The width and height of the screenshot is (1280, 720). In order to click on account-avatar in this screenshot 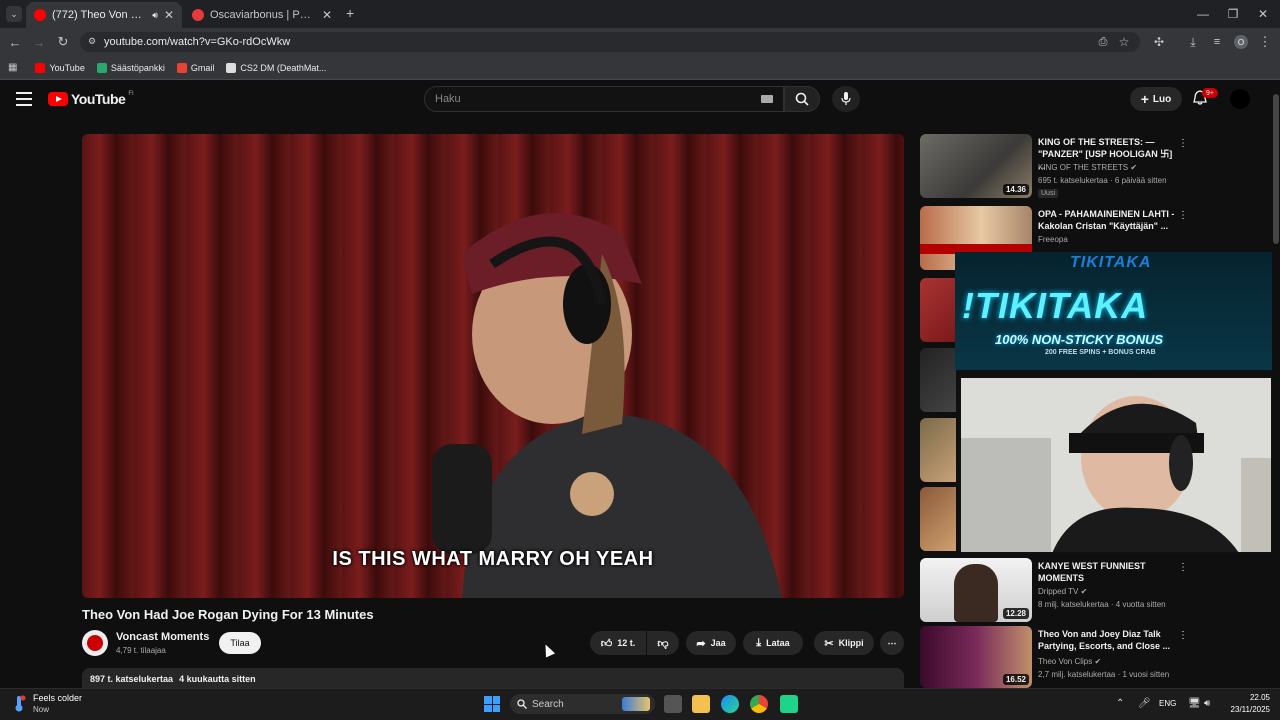, I will do `click(1240, 99)`.